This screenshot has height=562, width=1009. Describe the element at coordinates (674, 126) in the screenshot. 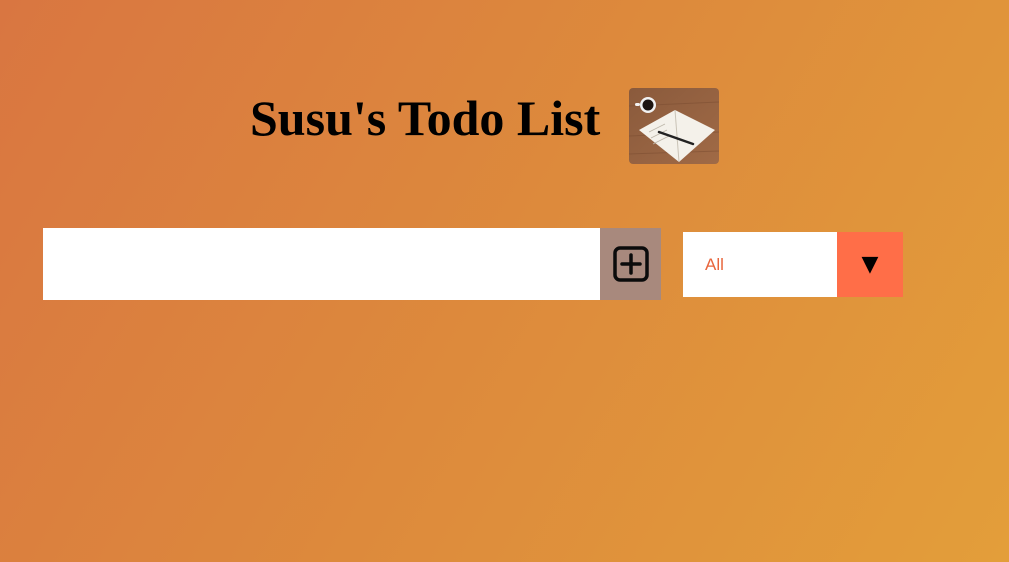

I see `notebook-coffee-photo-icon` at that location.